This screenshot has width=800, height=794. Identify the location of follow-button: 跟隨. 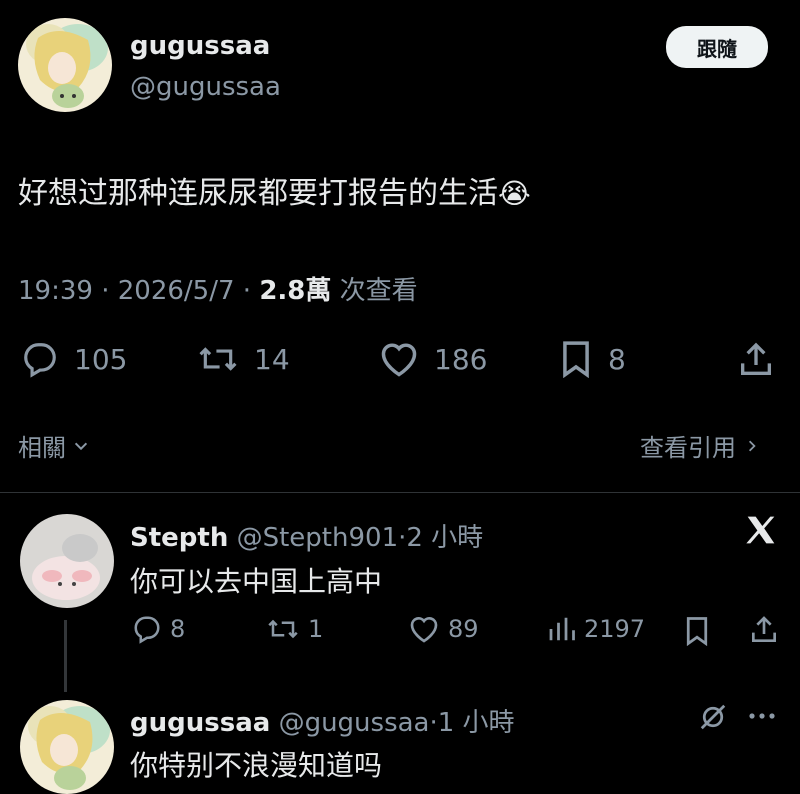
(717, 47).